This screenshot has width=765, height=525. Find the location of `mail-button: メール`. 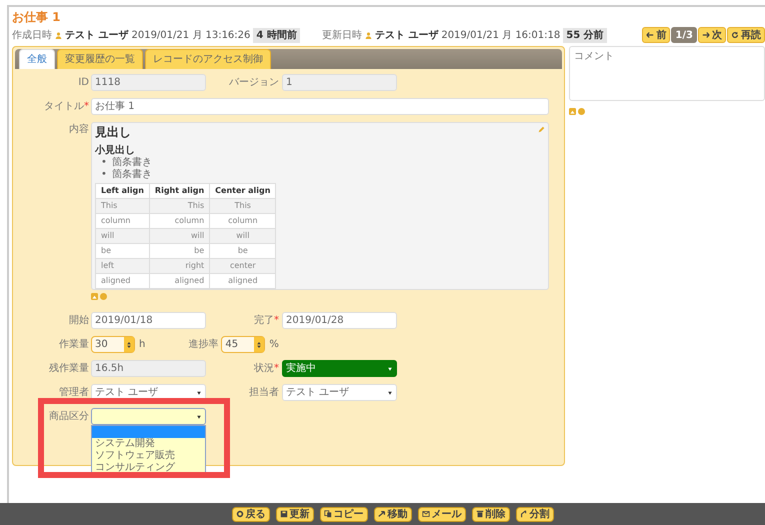

mail-button: メール is located at coordinates (442, 514).